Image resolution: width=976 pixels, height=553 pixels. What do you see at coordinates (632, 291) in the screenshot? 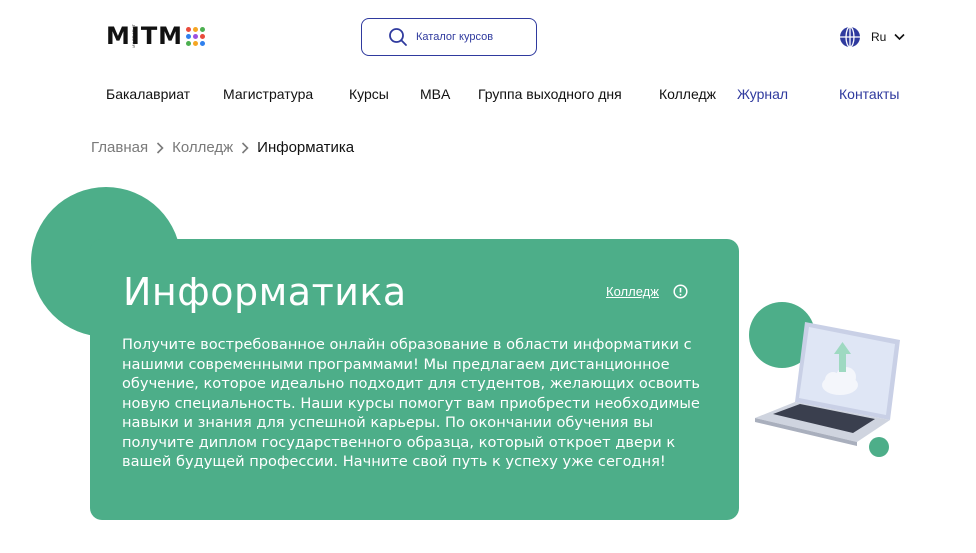
I see `college-tag-label: Колледж` at bounding box center [632, 291].